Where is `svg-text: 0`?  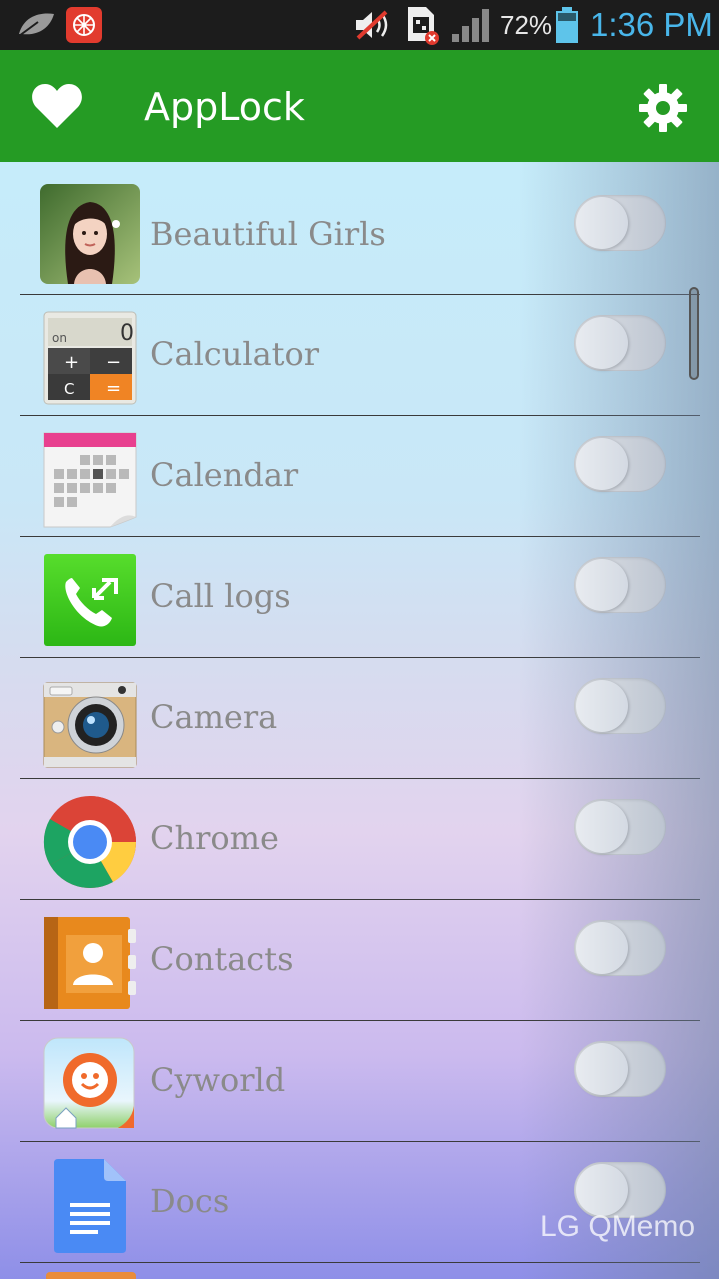 svg-text: 0 is located at coordinates (127, 333).